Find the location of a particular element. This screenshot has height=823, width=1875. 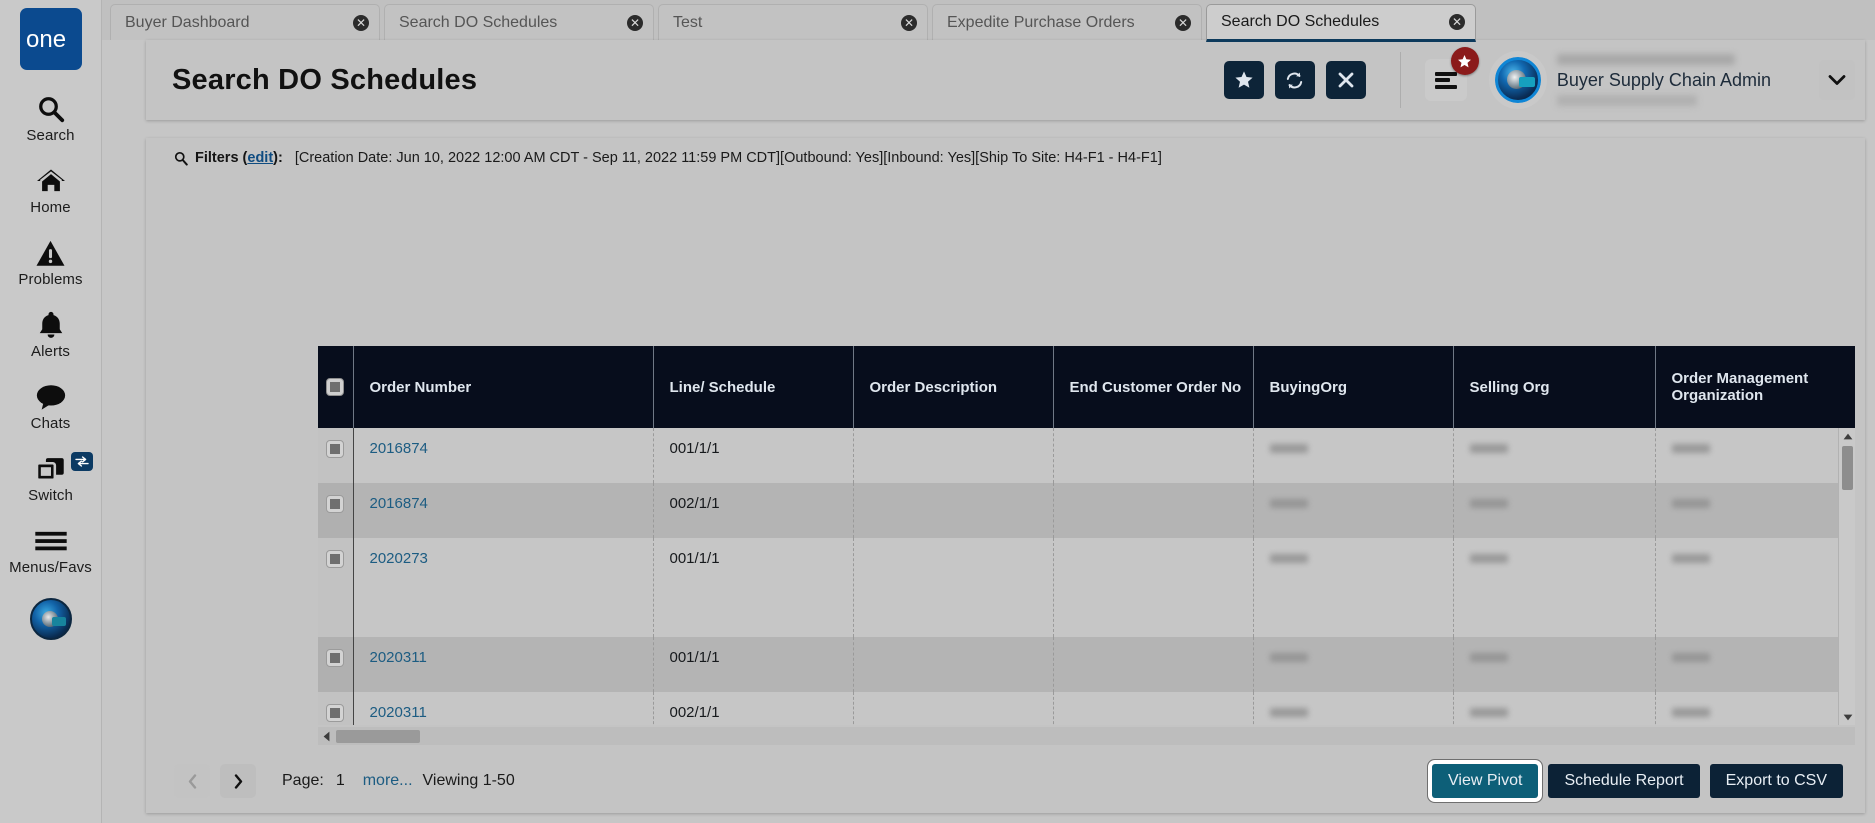

table-row: 2016874 002/1/1 is located at coordinates (1086, 510).